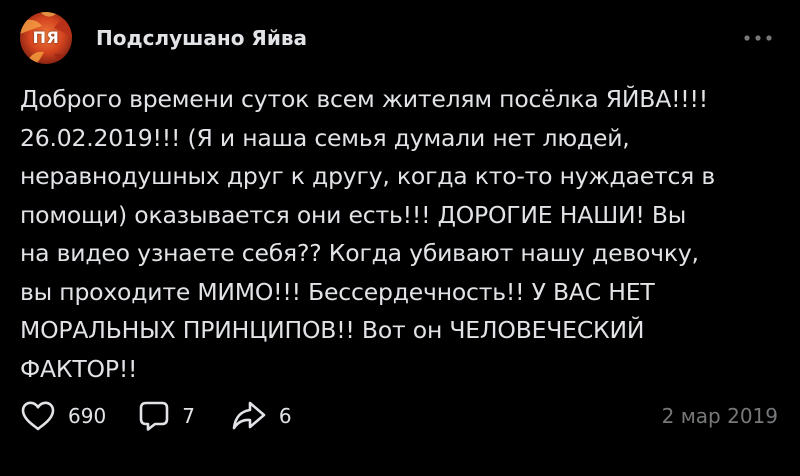 The height and width of the screenshot is (476, 800). I want to click on more-options-button, so click(758, 38).